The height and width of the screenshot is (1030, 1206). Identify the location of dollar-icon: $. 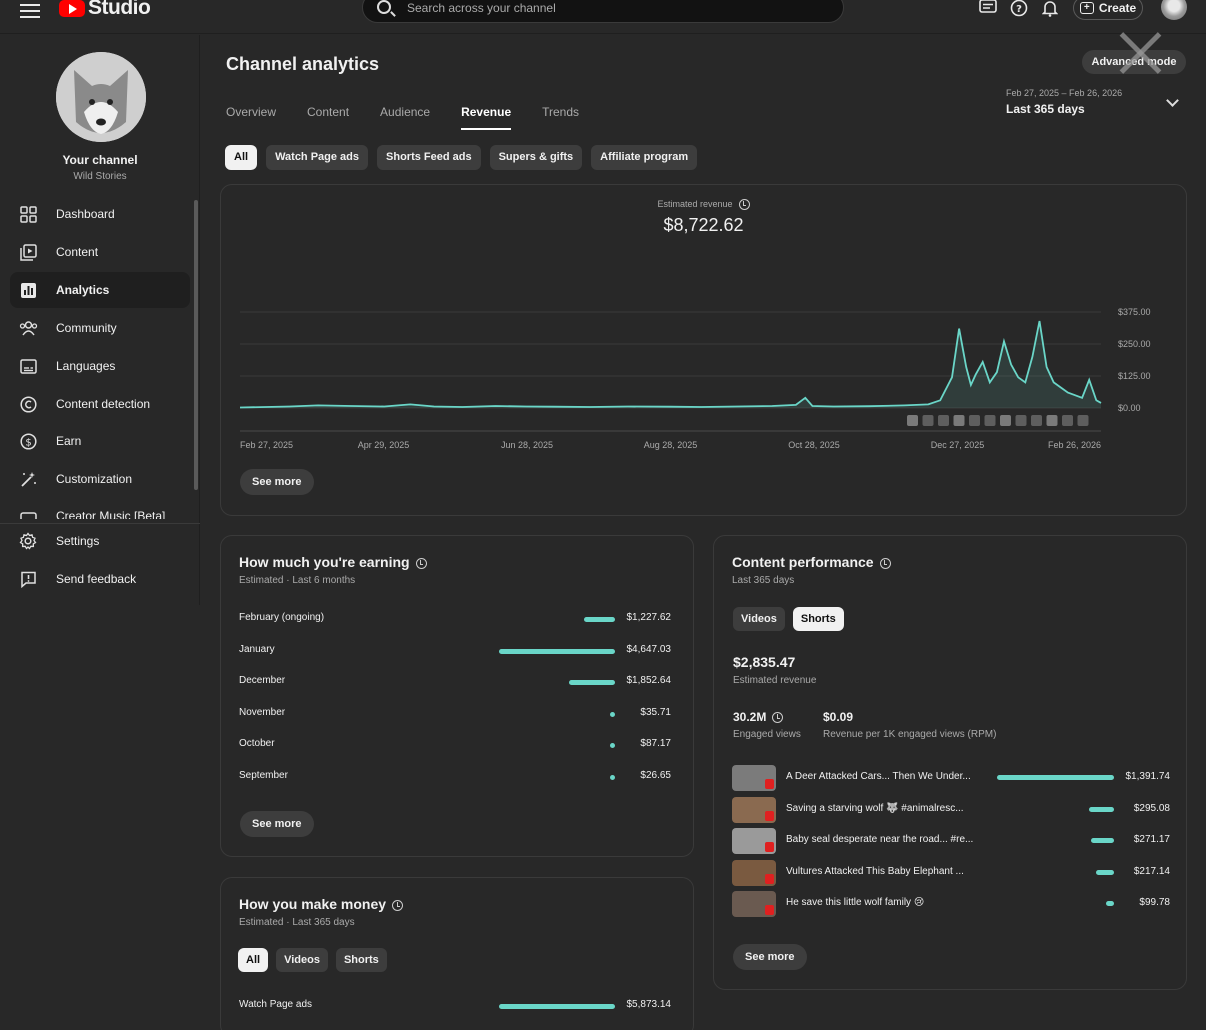
(28, 441).